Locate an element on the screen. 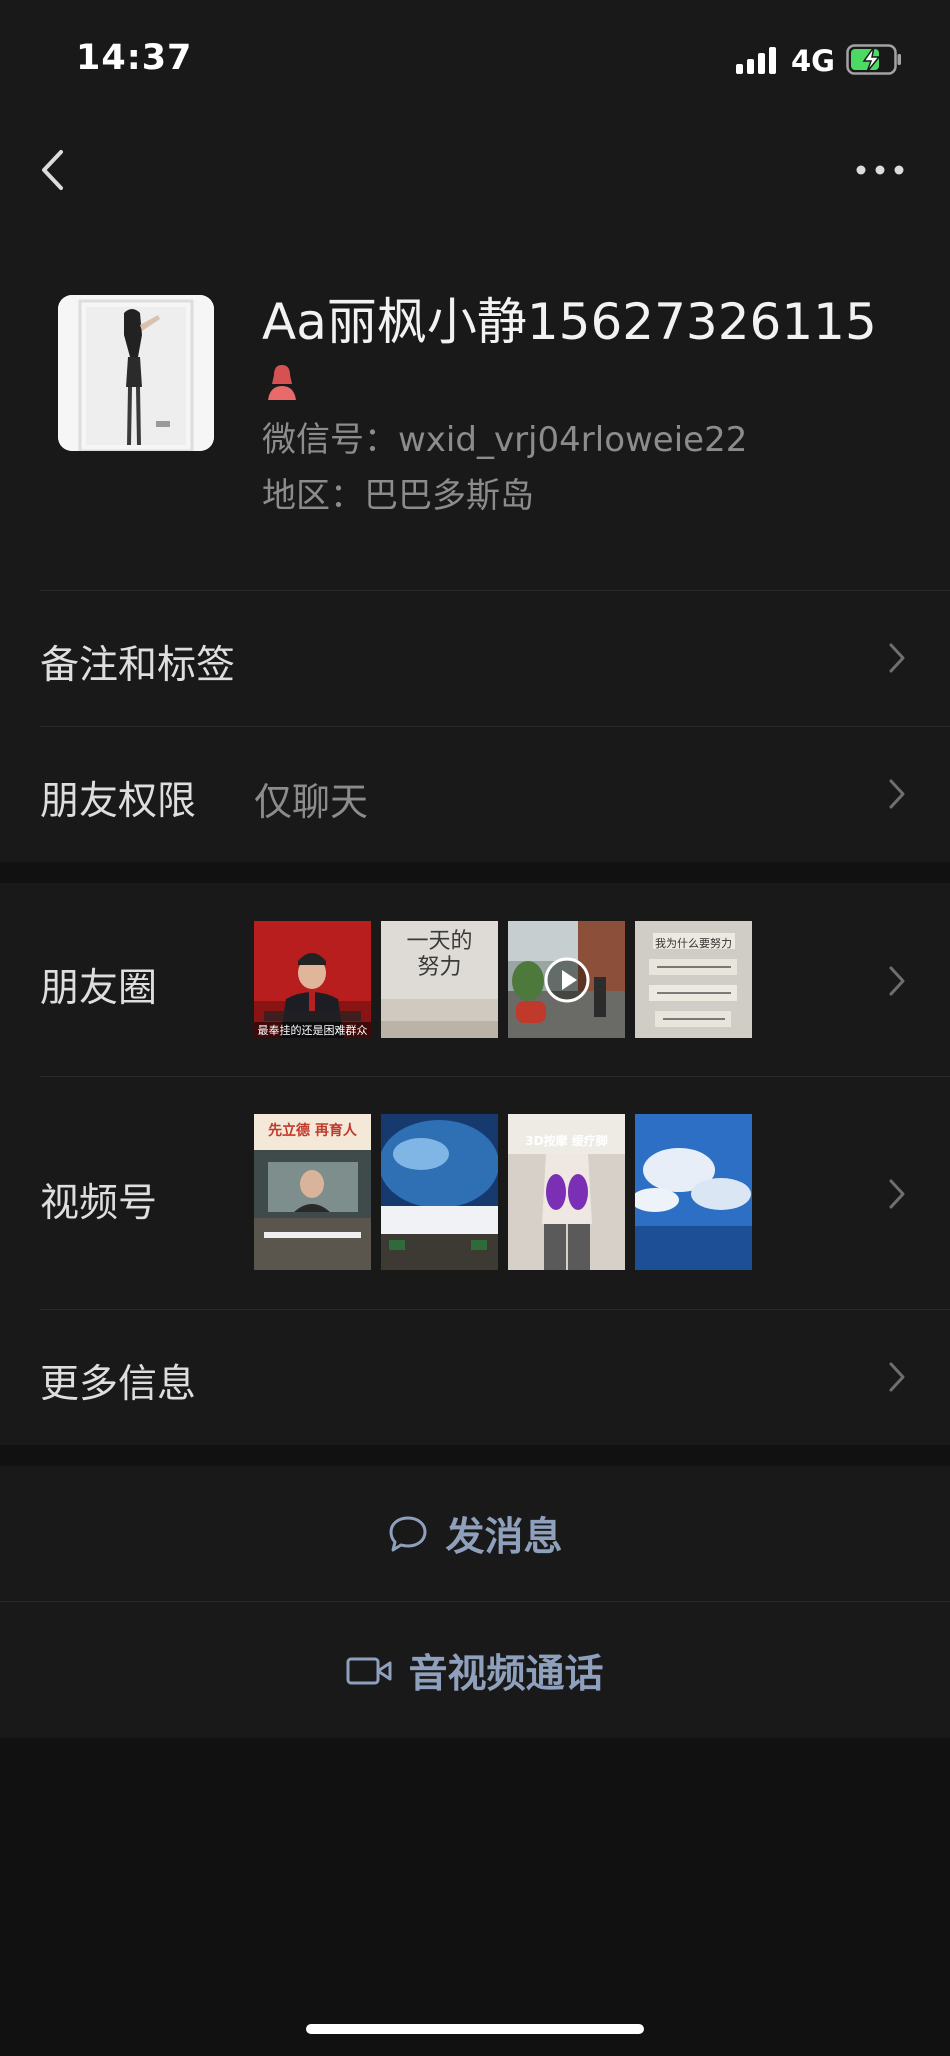 Image resolution: width=950 pixels, height=2056 pixels. divider is located at coordinates (475, 1601).